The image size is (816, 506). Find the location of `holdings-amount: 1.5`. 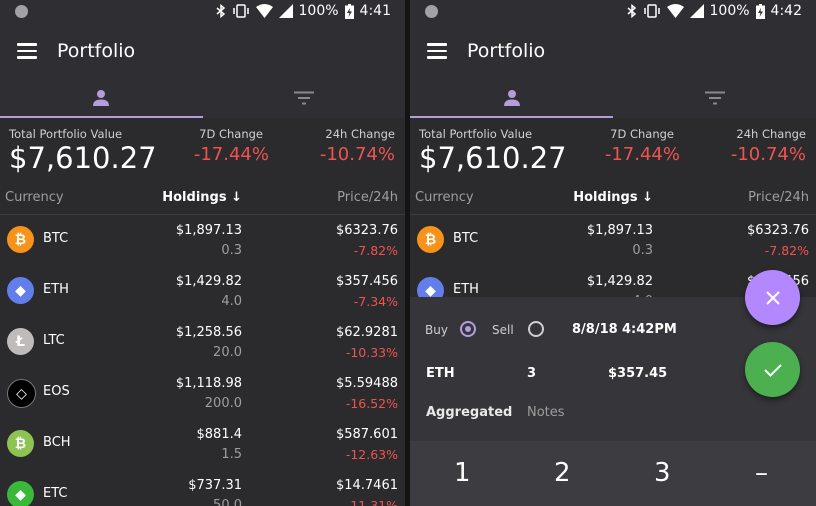

holdings-amount: 1.5 is located at coordinates (231, 454).